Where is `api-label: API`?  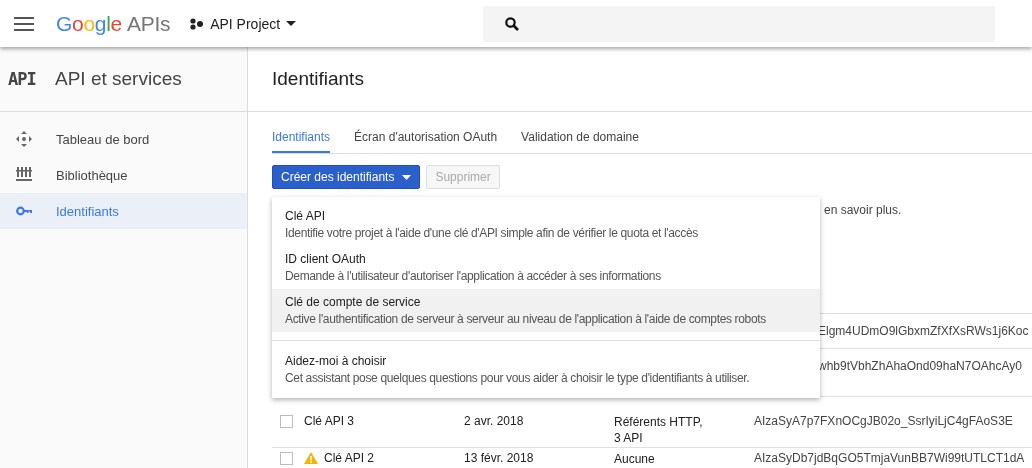
api-label: API is located at coordinates (22, 79).